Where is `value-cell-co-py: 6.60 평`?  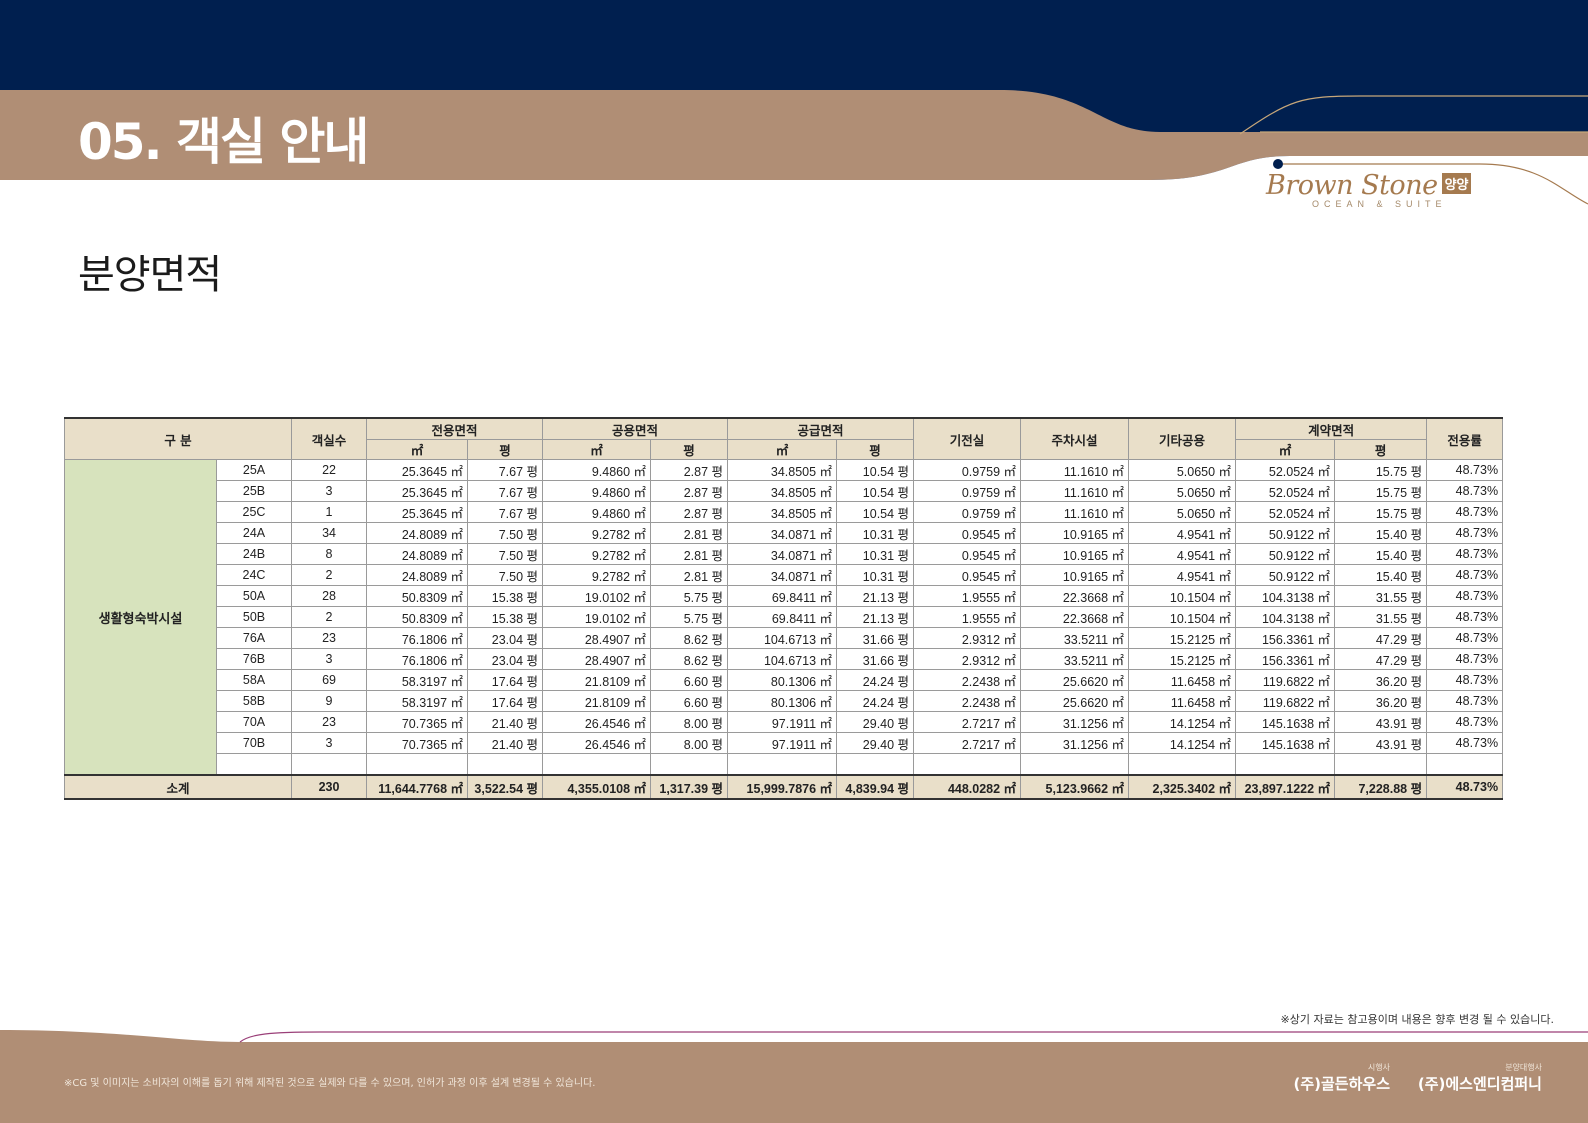
value-cell-co-py: 6.60 평 is located at coordinates (689, 701).